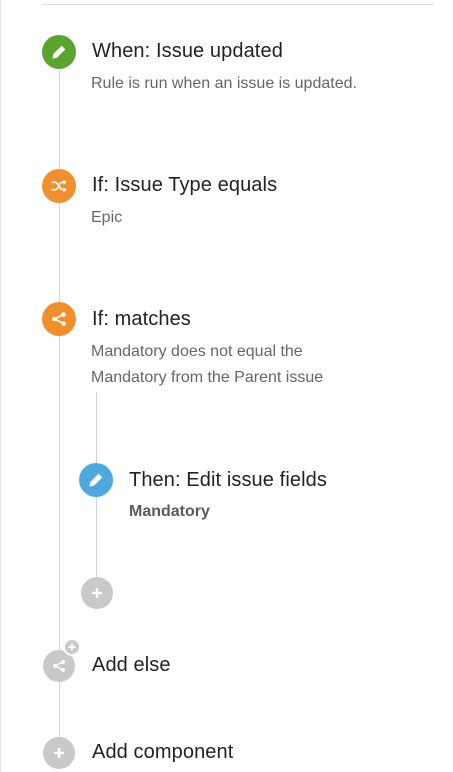 The image size is (453, 772). I want to click on trigger-title: When: Issue updated, so click(187, 51).